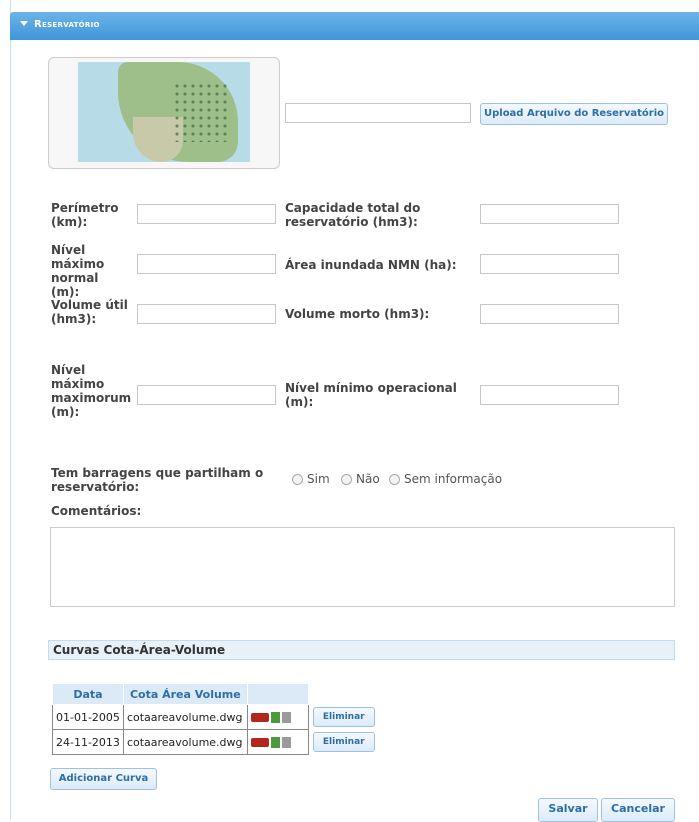 Image resolution: width=699 pixels, height=822 pixels. I want to click on nivel-minimo-operacional-label: Nível mínimo operacional (m):, so click(371, 395).